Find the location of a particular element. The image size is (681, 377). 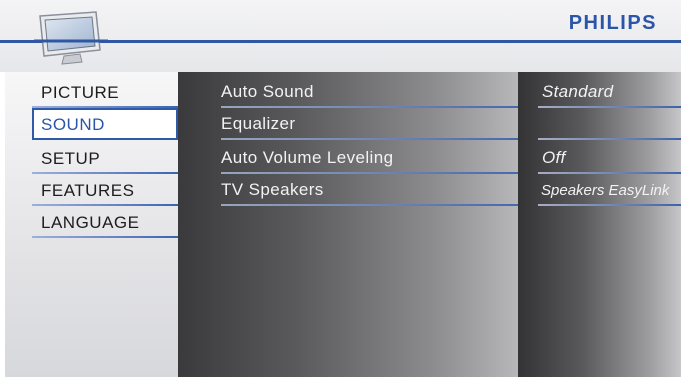

value-auto-volume-leveling: Off is located at coordinates (599, 158).